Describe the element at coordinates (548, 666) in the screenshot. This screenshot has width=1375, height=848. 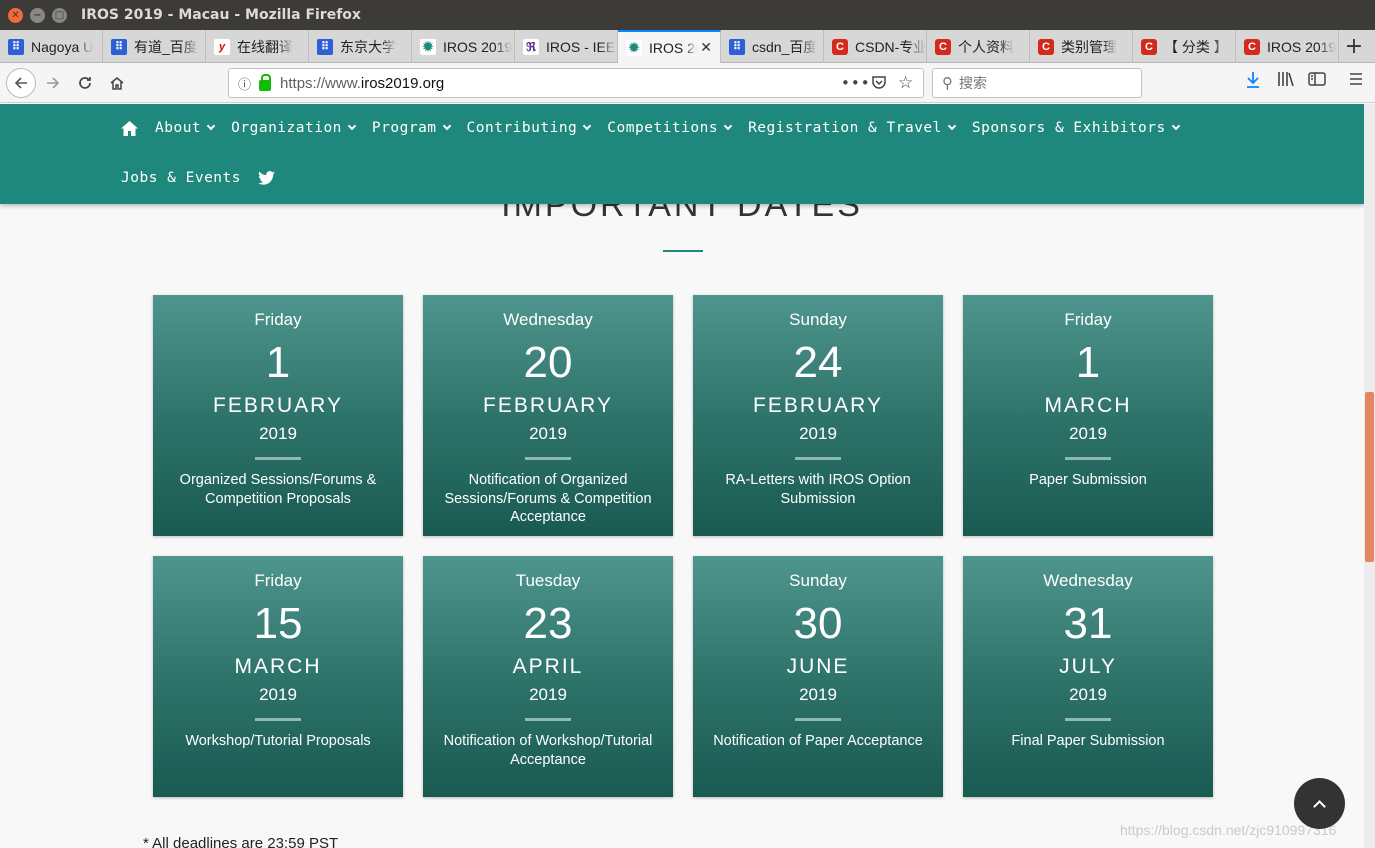
I see `month-name: APRIL` at that location.